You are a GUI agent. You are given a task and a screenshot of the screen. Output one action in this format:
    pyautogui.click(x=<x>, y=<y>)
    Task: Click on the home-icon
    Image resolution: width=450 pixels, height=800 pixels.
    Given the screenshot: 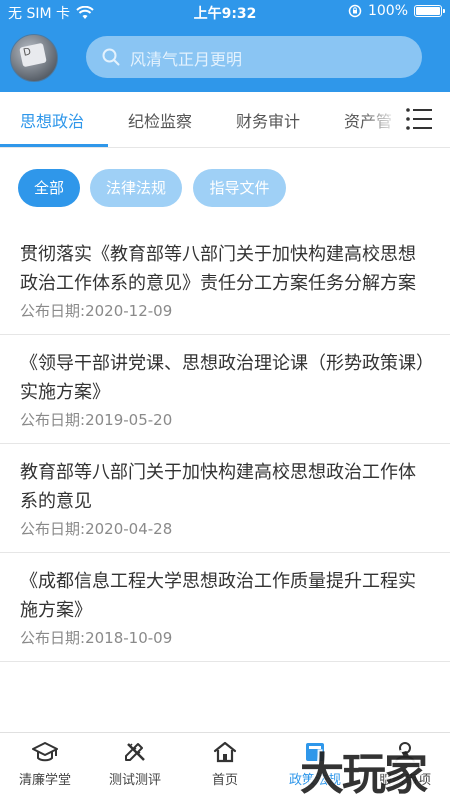 What is the action you would take?
    pyautogui.click(x=225, y=752)
    